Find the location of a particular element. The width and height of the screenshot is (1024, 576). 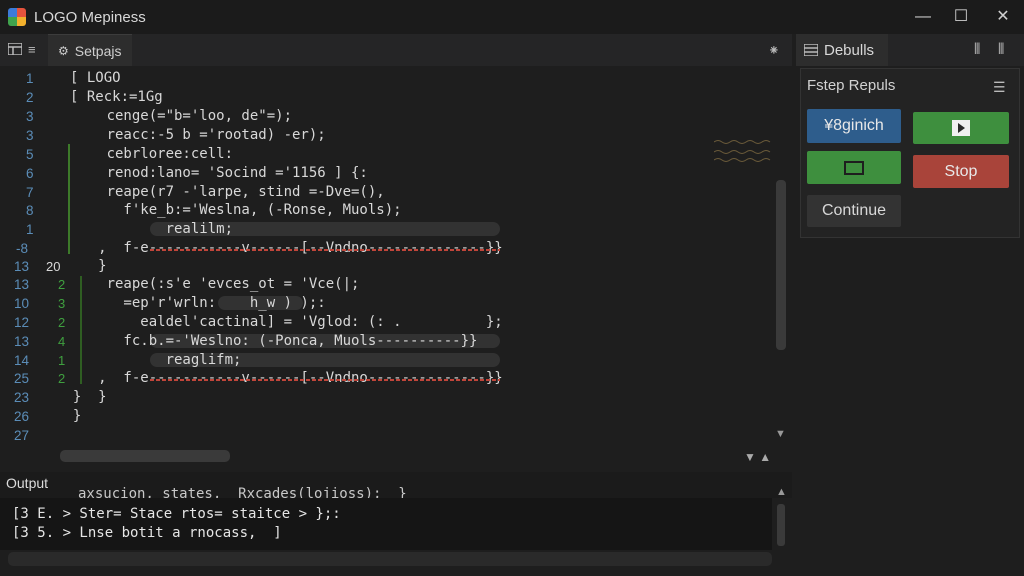

app-title: LOGO Mepiness is located at coordinates (90, 17).